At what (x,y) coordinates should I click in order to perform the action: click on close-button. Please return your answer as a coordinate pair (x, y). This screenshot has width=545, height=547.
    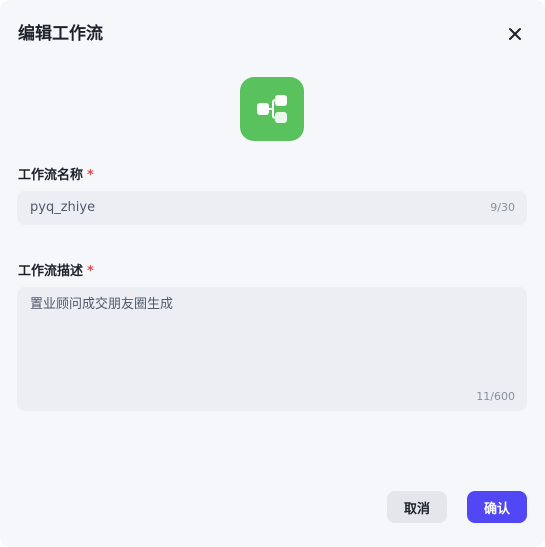
    Looking at the image, I should click on (515, 34).